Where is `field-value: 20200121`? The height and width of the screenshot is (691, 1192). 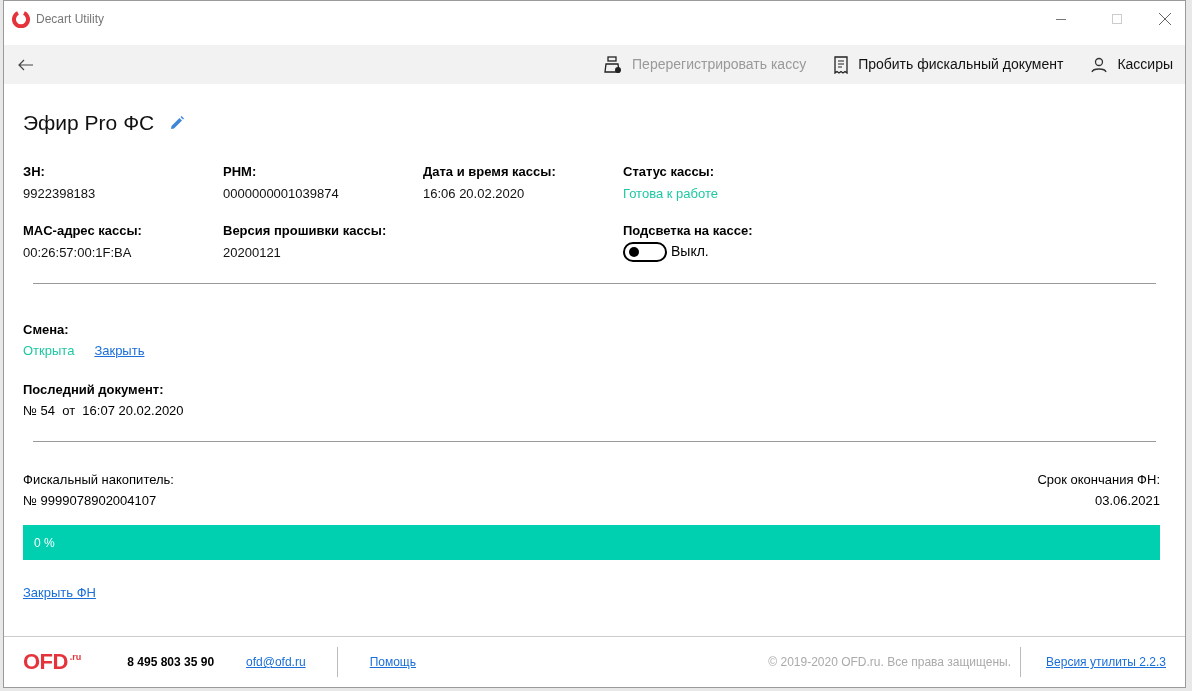 field-value: 20200121 is located at coordinates (252, 253).